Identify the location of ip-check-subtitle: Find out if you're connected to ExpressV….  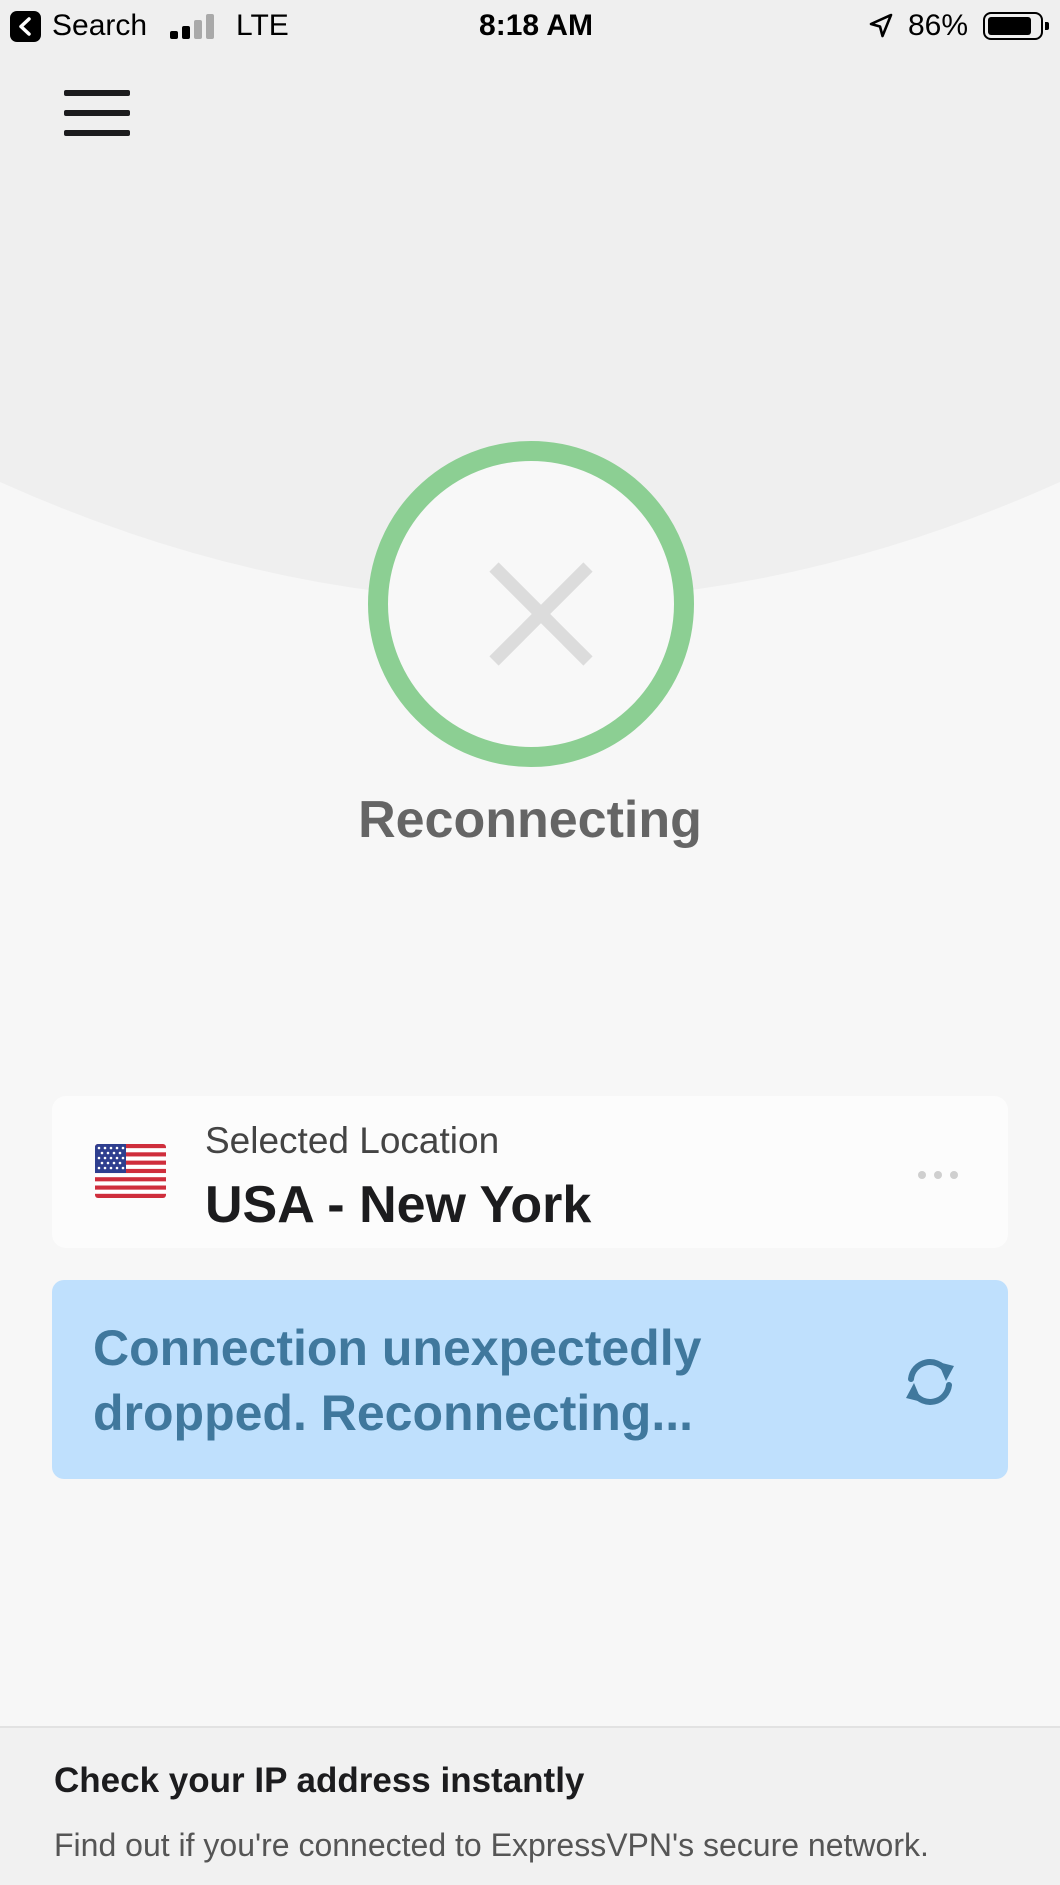
(491, 1845).